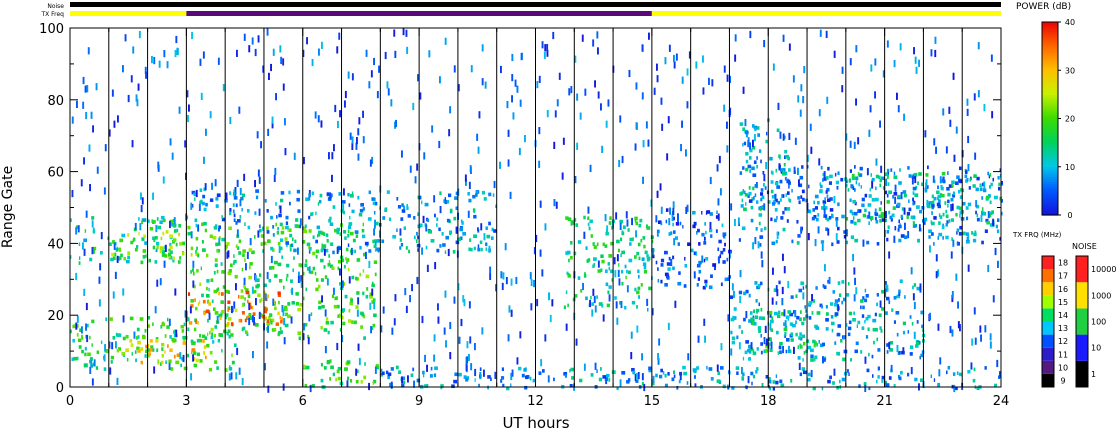  Describe the element at coordinates (70, 401) in the screenshot. I see `x-tick-label: 0` at that location.